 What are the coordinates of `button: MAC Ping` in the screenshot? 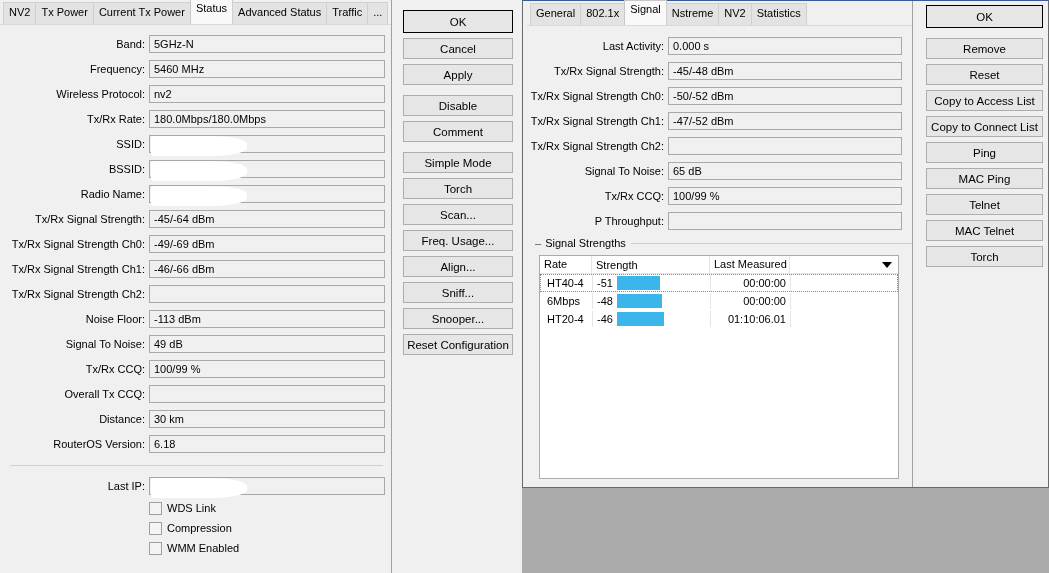 It's located at (984, 178).